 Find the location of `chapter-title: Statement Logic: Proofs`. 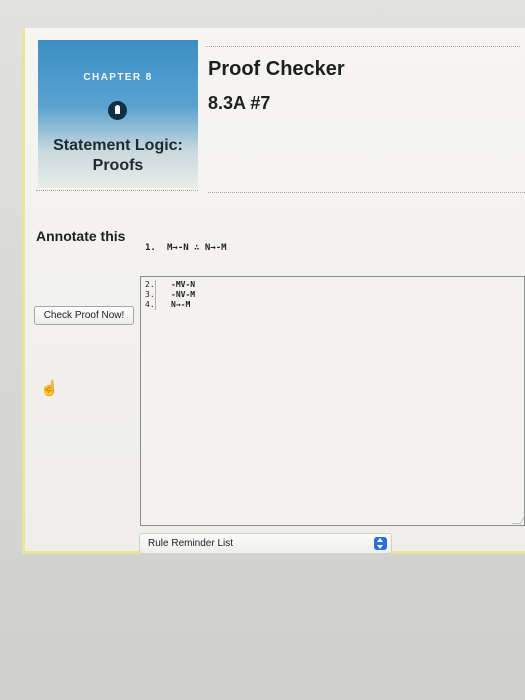

chapter-title: Statement Logic: Proofs is located at coordinates (118, 155).